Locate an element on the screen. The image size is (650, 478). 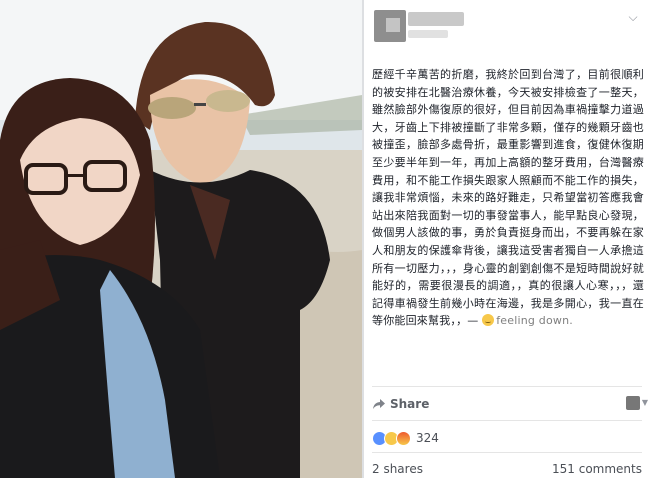
sad-face-icon is located at coordinates (488, 320).